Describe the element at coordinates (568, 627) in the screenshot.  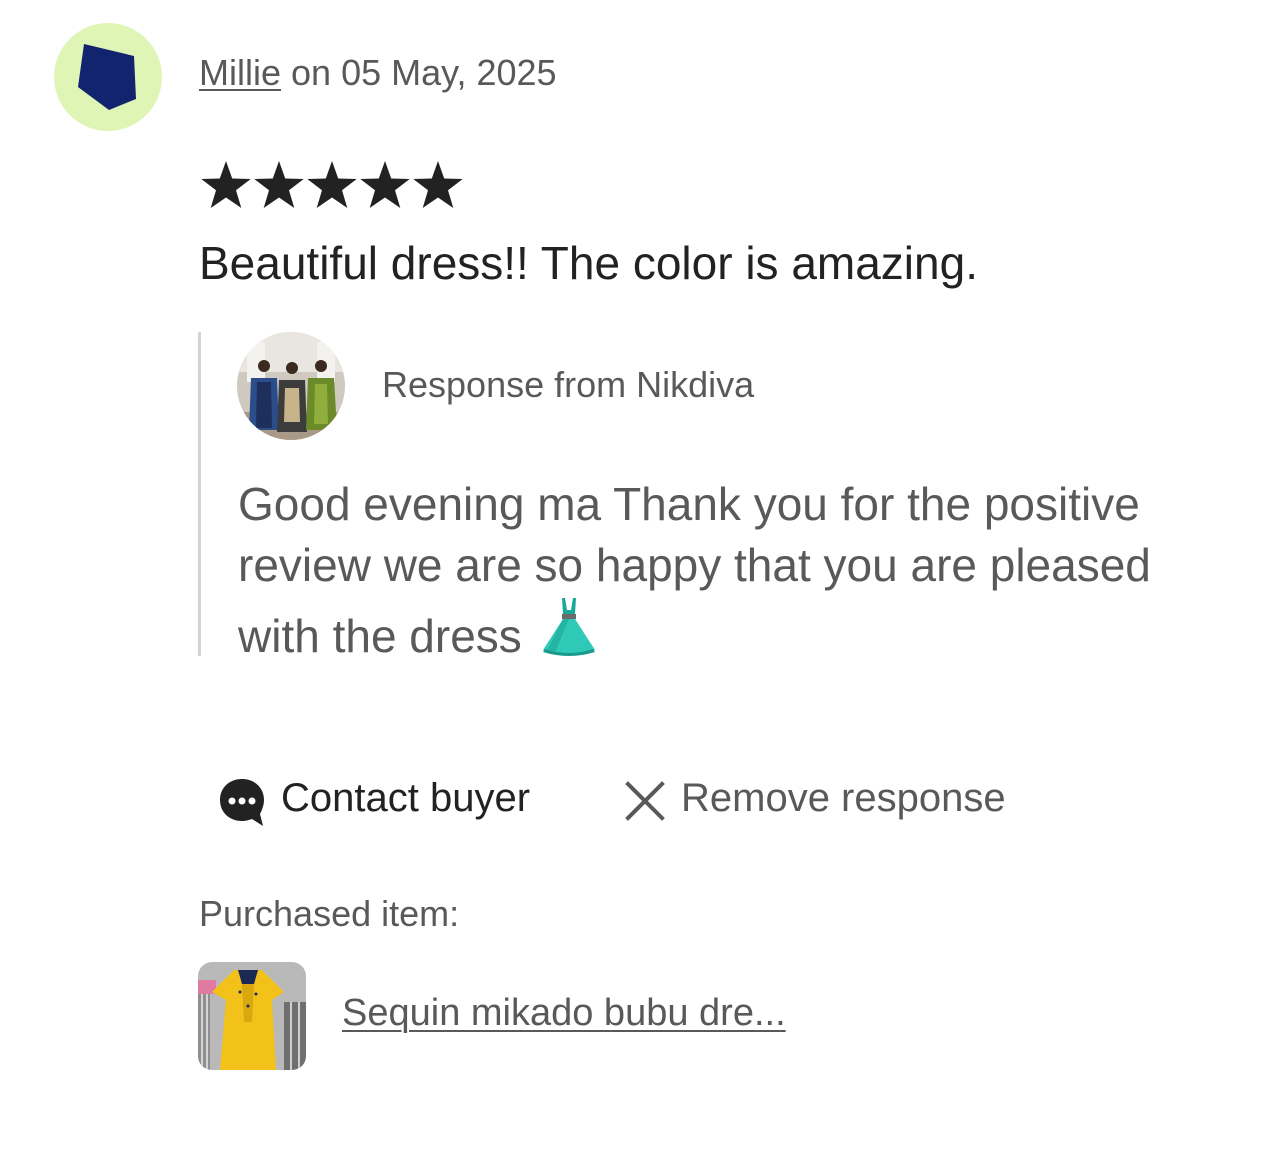
I see `dress-icon` at that location.